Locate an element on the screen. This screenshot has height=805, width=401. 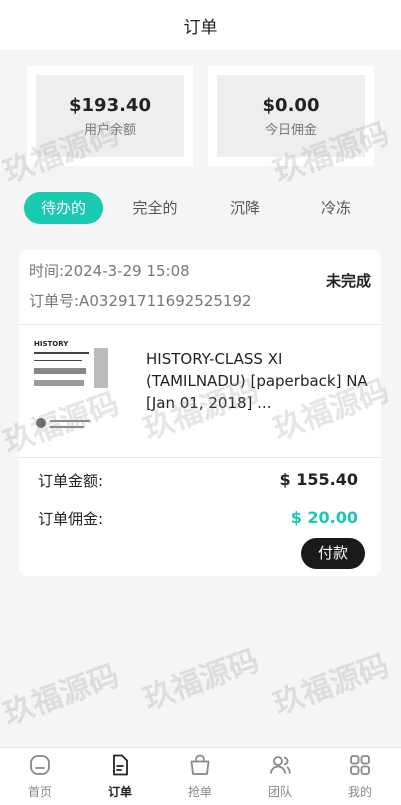
nav-item-home: 首页 is located at coordinates (40, 776).